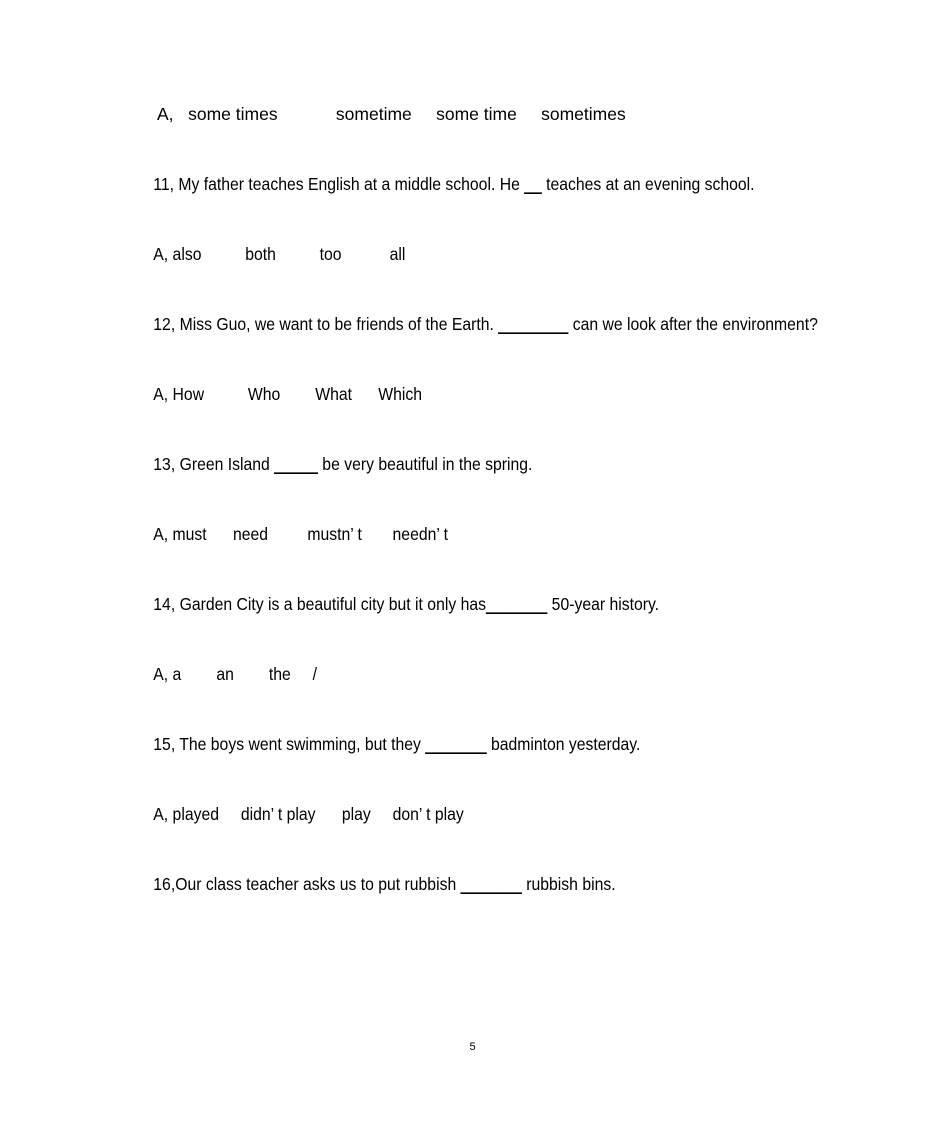 The image size is (945, 1123). I want to click on question-13-text-after: be very beautiful in the spring., so click(425, 464).